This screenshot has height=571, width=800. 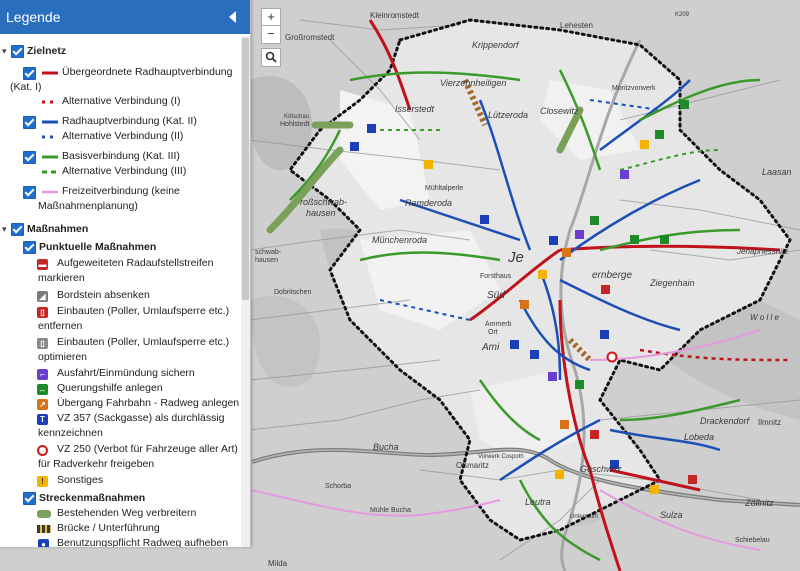 What do you see at coordinates (292, 292) in the screenshot?
I see `label-dobritschen: Dobritschen` at bounding box center [292, 292].